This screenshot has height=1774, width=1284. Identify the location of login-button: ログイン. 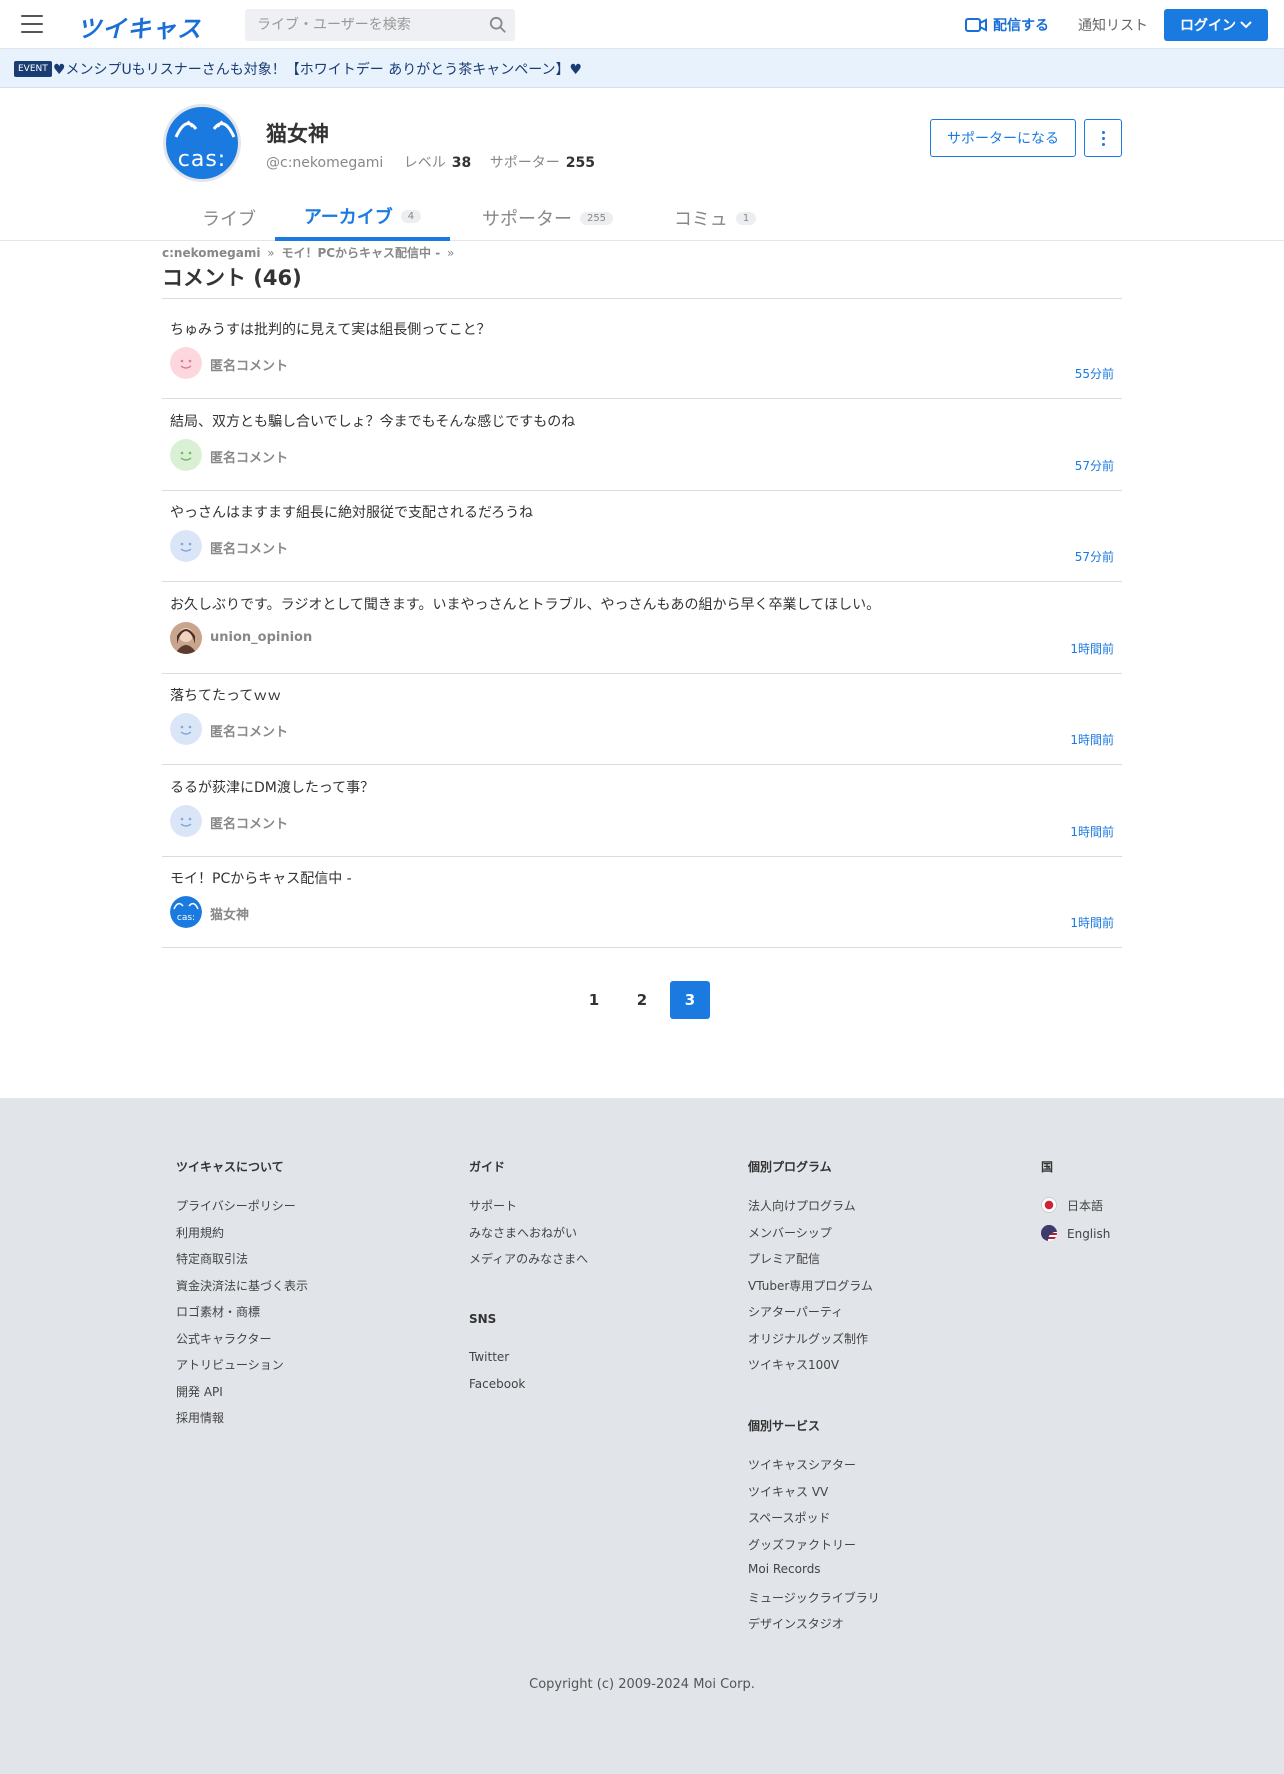
(1216, 25).